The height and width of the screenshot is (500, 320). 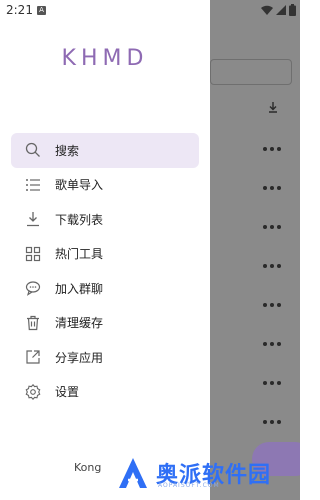 I want to click on menu-item-download-list: 下载列表, so click(x=105, y=219).